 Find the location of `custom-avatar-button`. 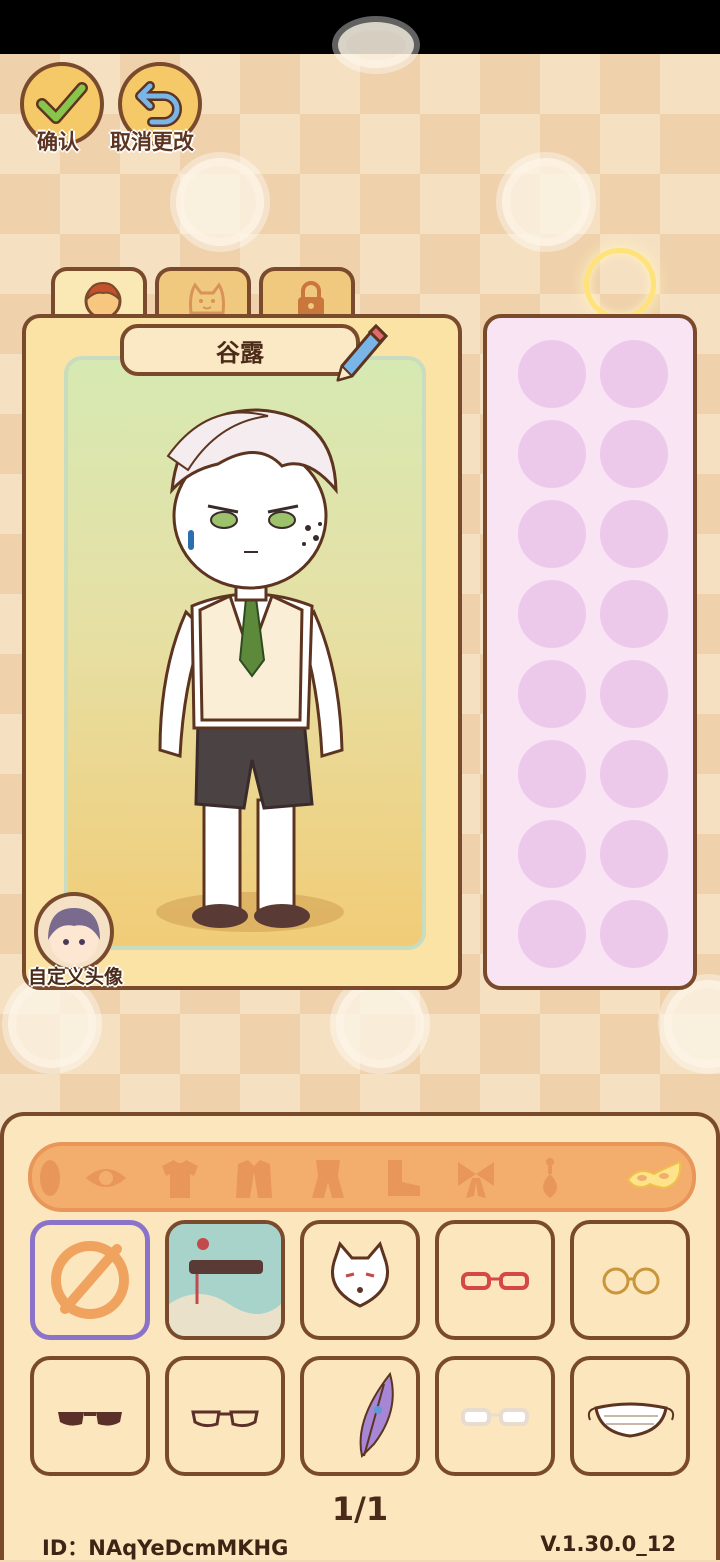

custom-avatar-button is located at coordinates (74, 932).